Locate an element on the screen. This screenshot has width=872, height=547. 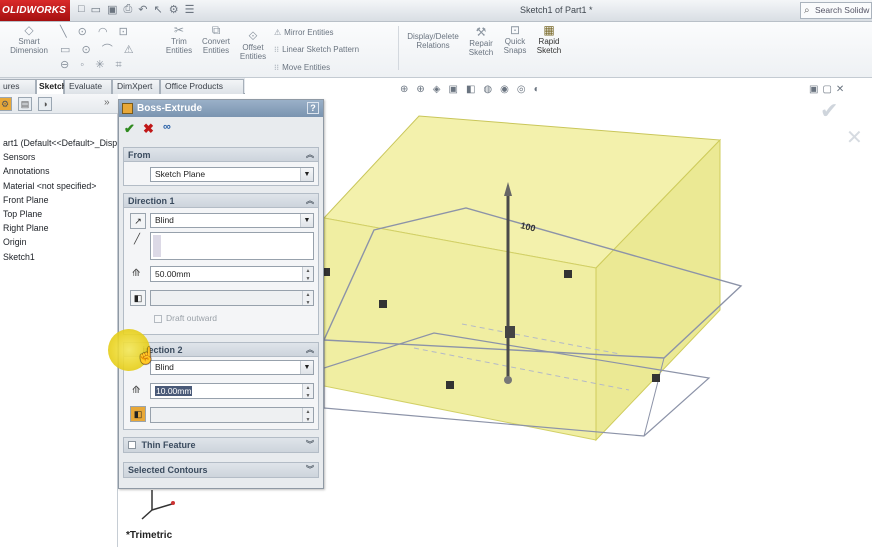
zoom-to-area-icon: ⊕ is located at coordinates (420, 89).